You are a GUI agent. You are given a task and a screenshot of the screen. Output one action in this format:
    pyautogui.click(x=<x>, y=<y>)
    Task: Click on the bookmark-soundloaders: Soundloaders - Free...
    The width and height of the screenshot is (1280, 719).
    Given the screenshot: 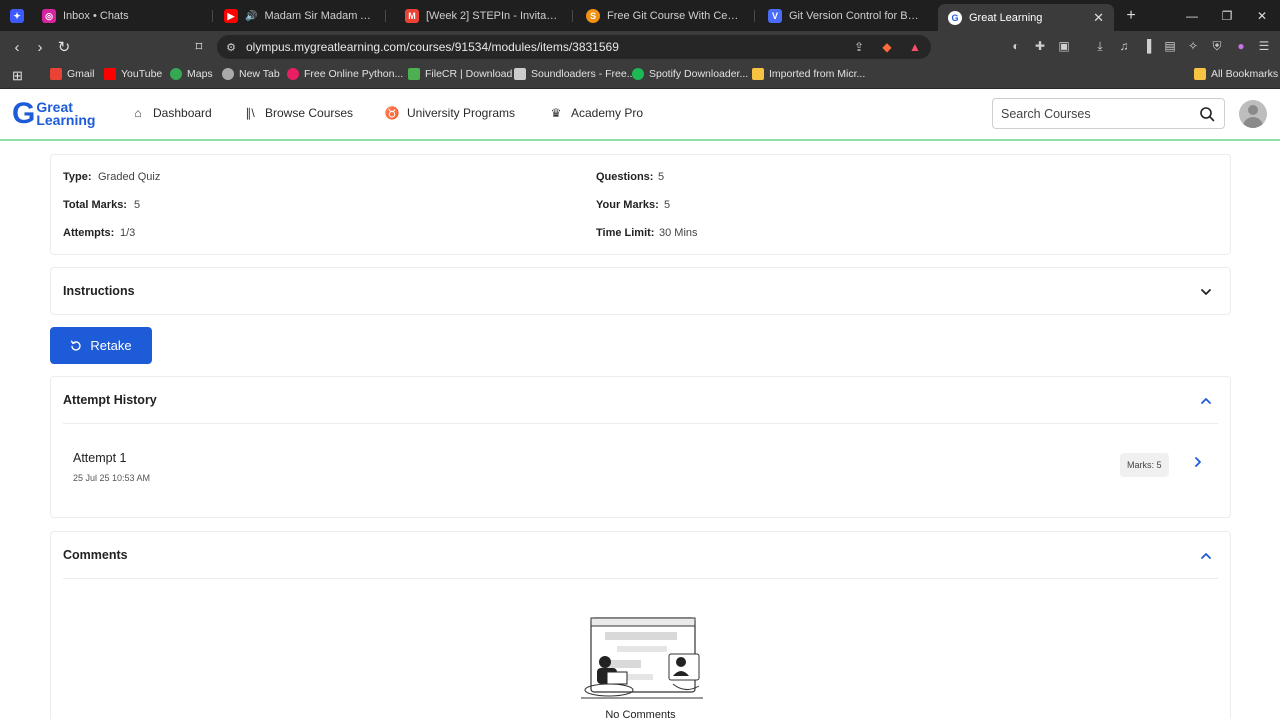 What is the action you would take?
    pyautogui.click(x=574, y=74)
    